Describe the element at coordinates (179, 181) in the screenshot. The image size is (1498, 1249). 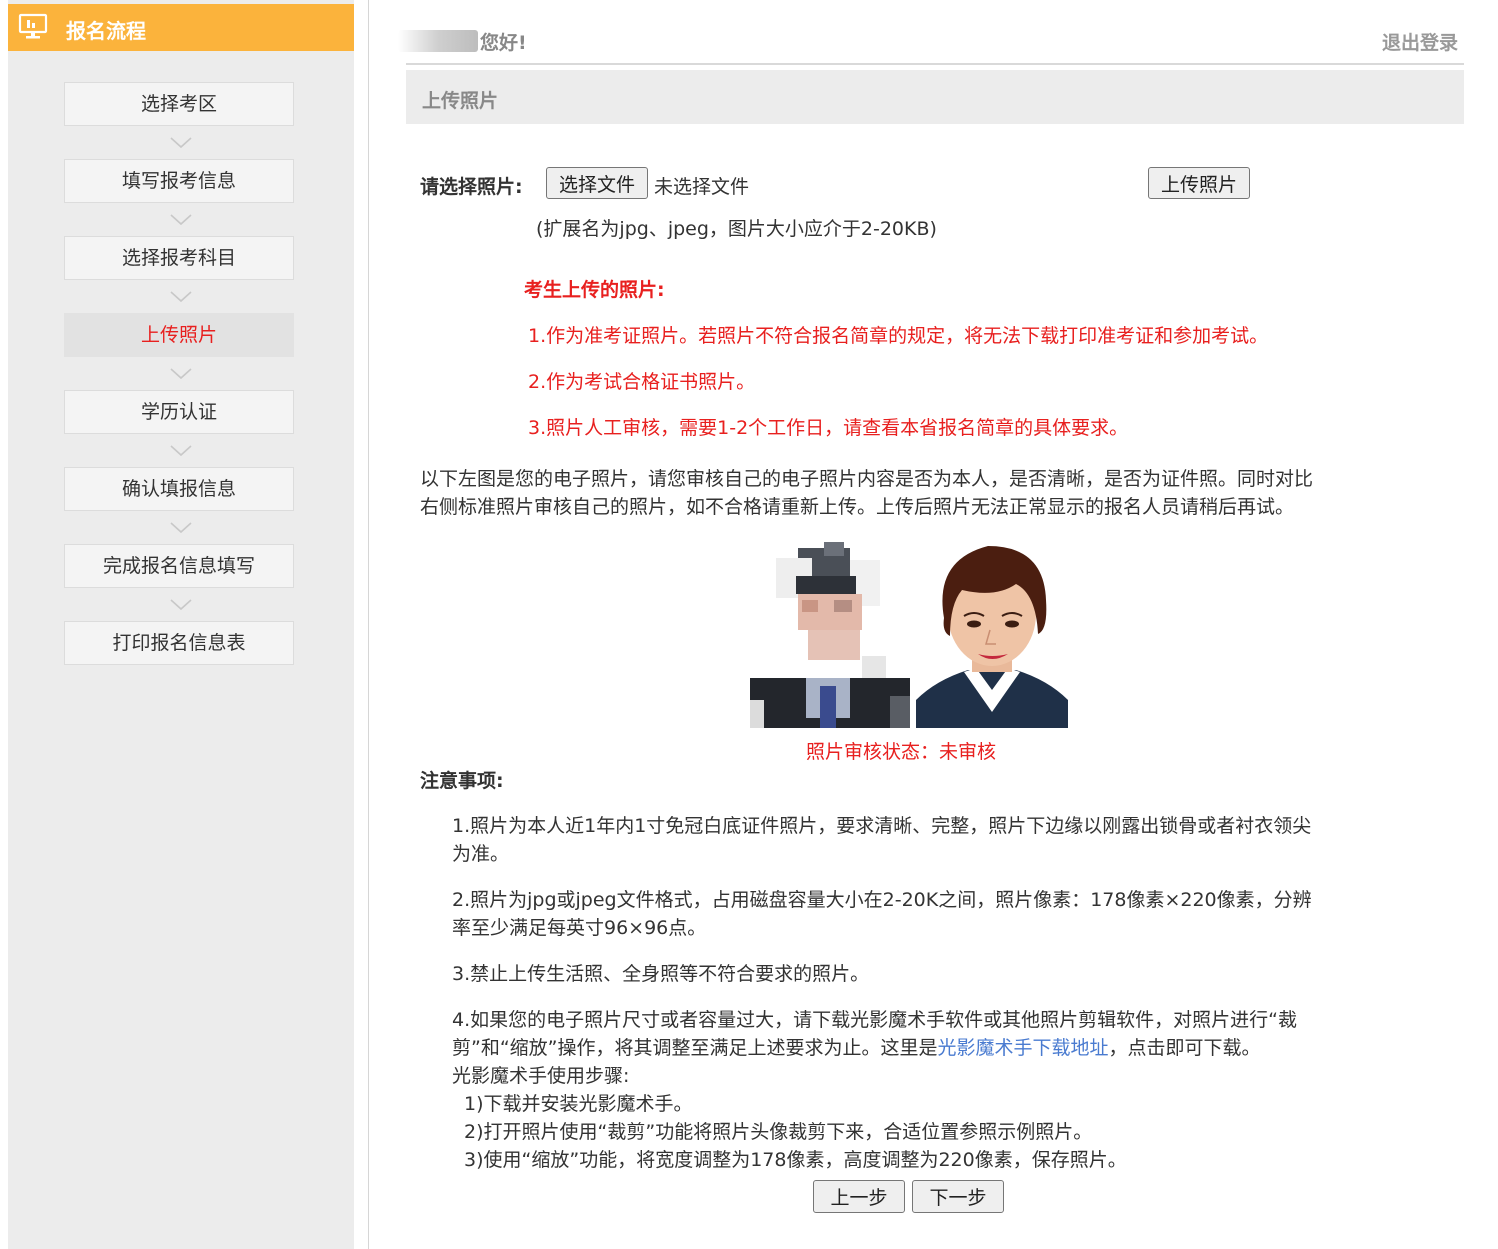
I see `step-fill-exam-info: 填写报考信息` at that location.